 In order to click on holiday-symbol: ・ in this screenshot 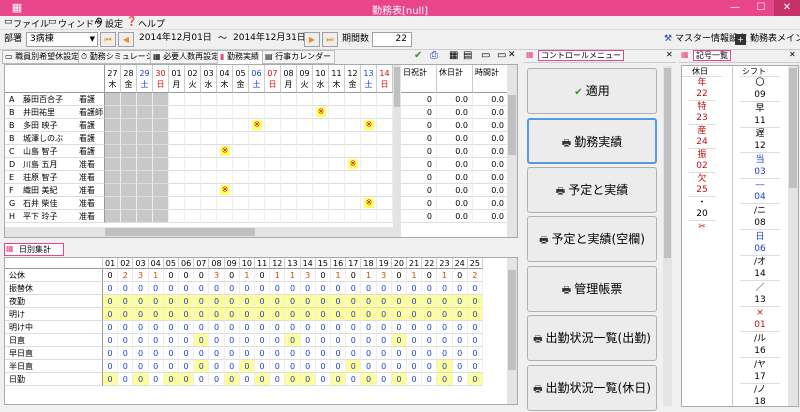, I will do `click(702, 203)`.